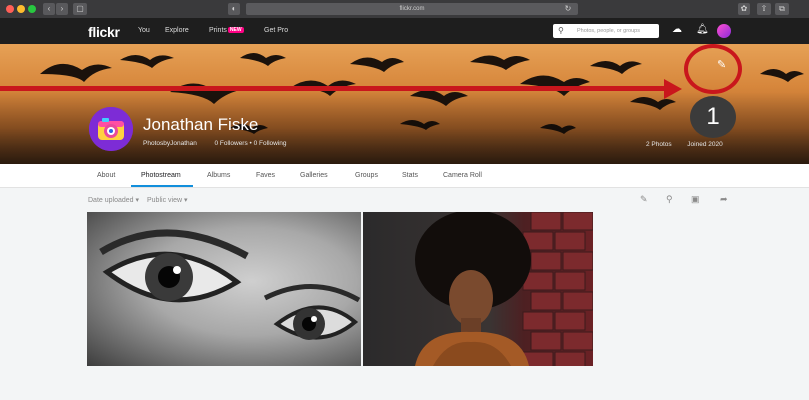 The image size is (809, 400). I want to click on upload-icon: ☁, so click(677, 29).